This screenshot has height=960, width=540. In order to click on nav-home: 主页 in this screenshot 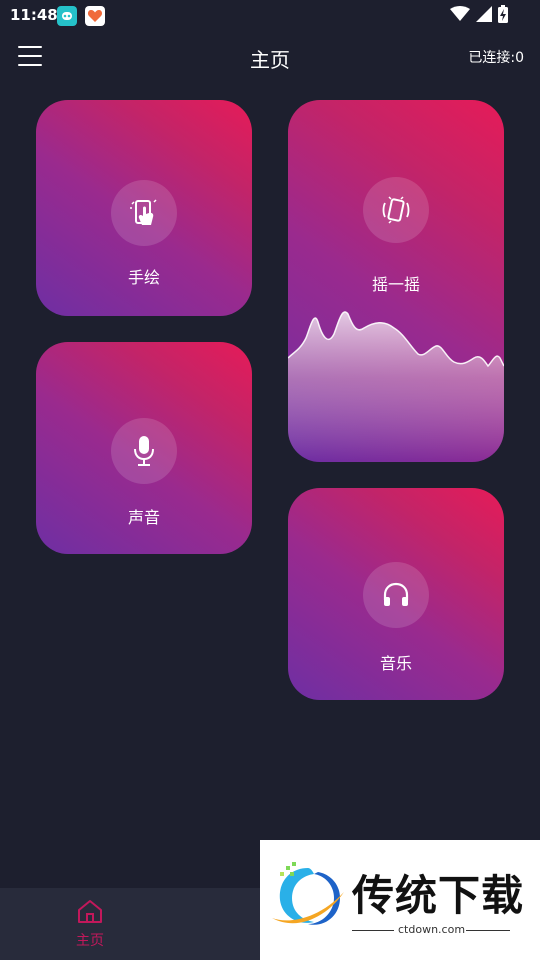, I will do `click(90, 924)`.